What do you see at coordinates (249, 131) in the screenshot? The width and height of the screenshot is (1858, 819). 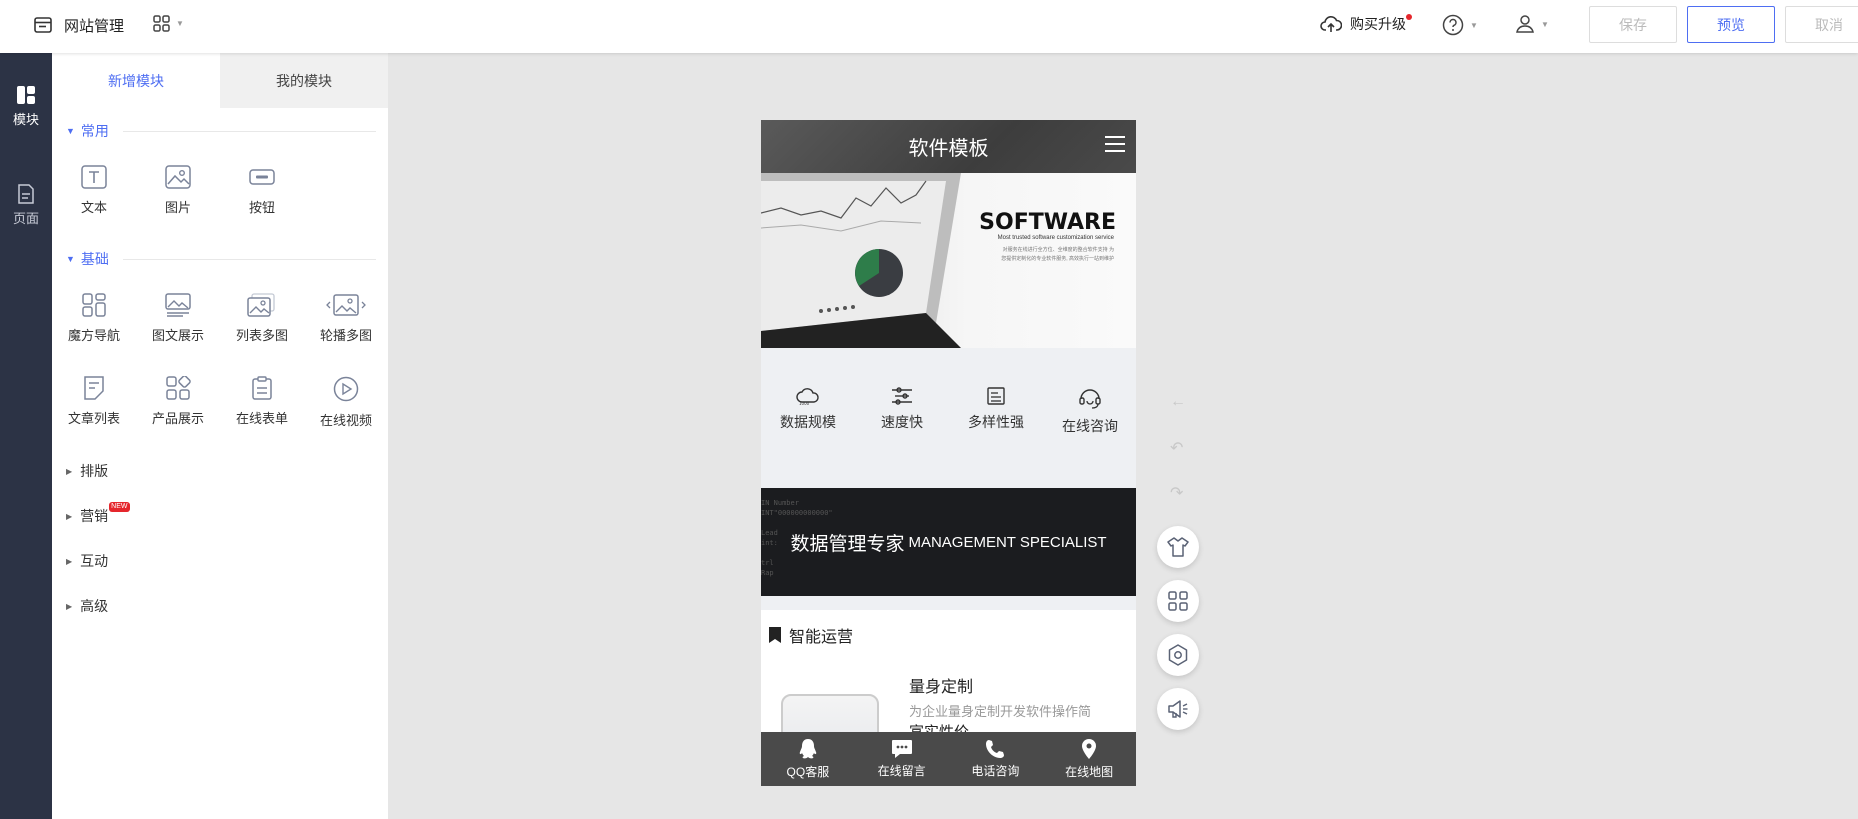 I see `divider` at bounding box center [249, 131].